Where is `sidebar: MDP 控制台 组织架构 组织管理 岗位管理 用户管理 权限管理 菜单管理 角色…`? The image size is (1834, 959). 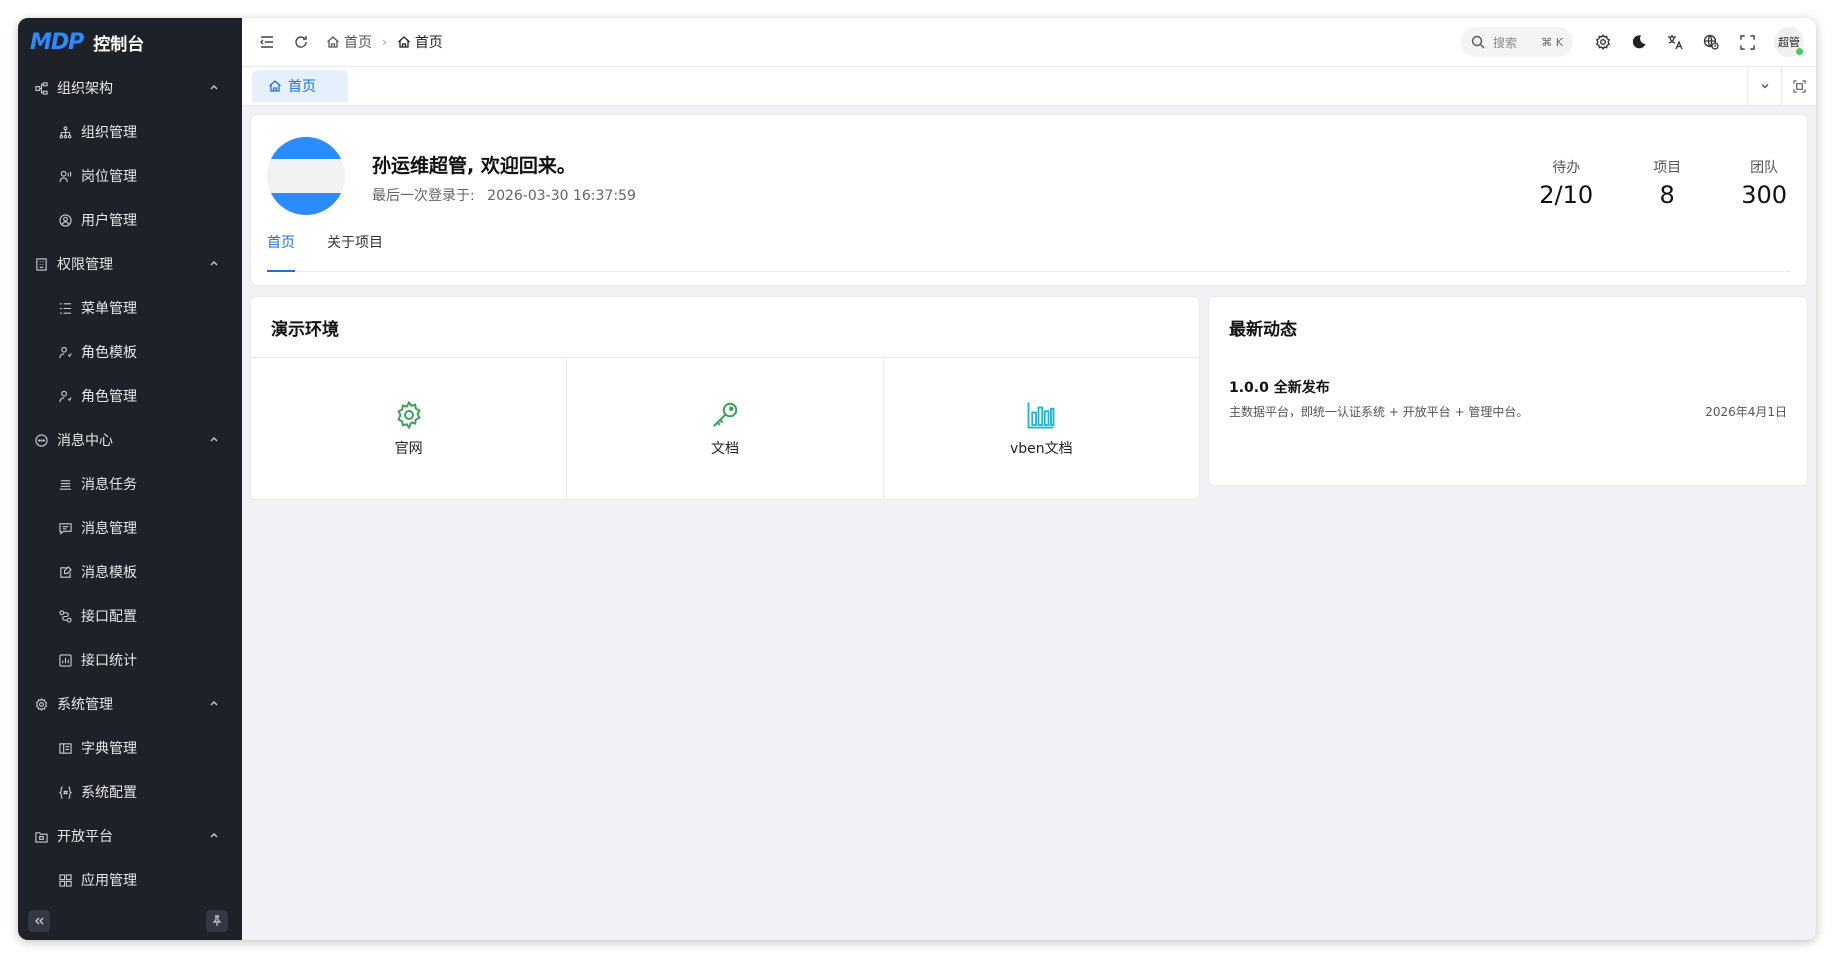 sidebar: MDP 控制台 组织架构 组织管理 岗位管理 用户管理 权限管理 菜单管理 角色… is located at coordinates (130, 479).